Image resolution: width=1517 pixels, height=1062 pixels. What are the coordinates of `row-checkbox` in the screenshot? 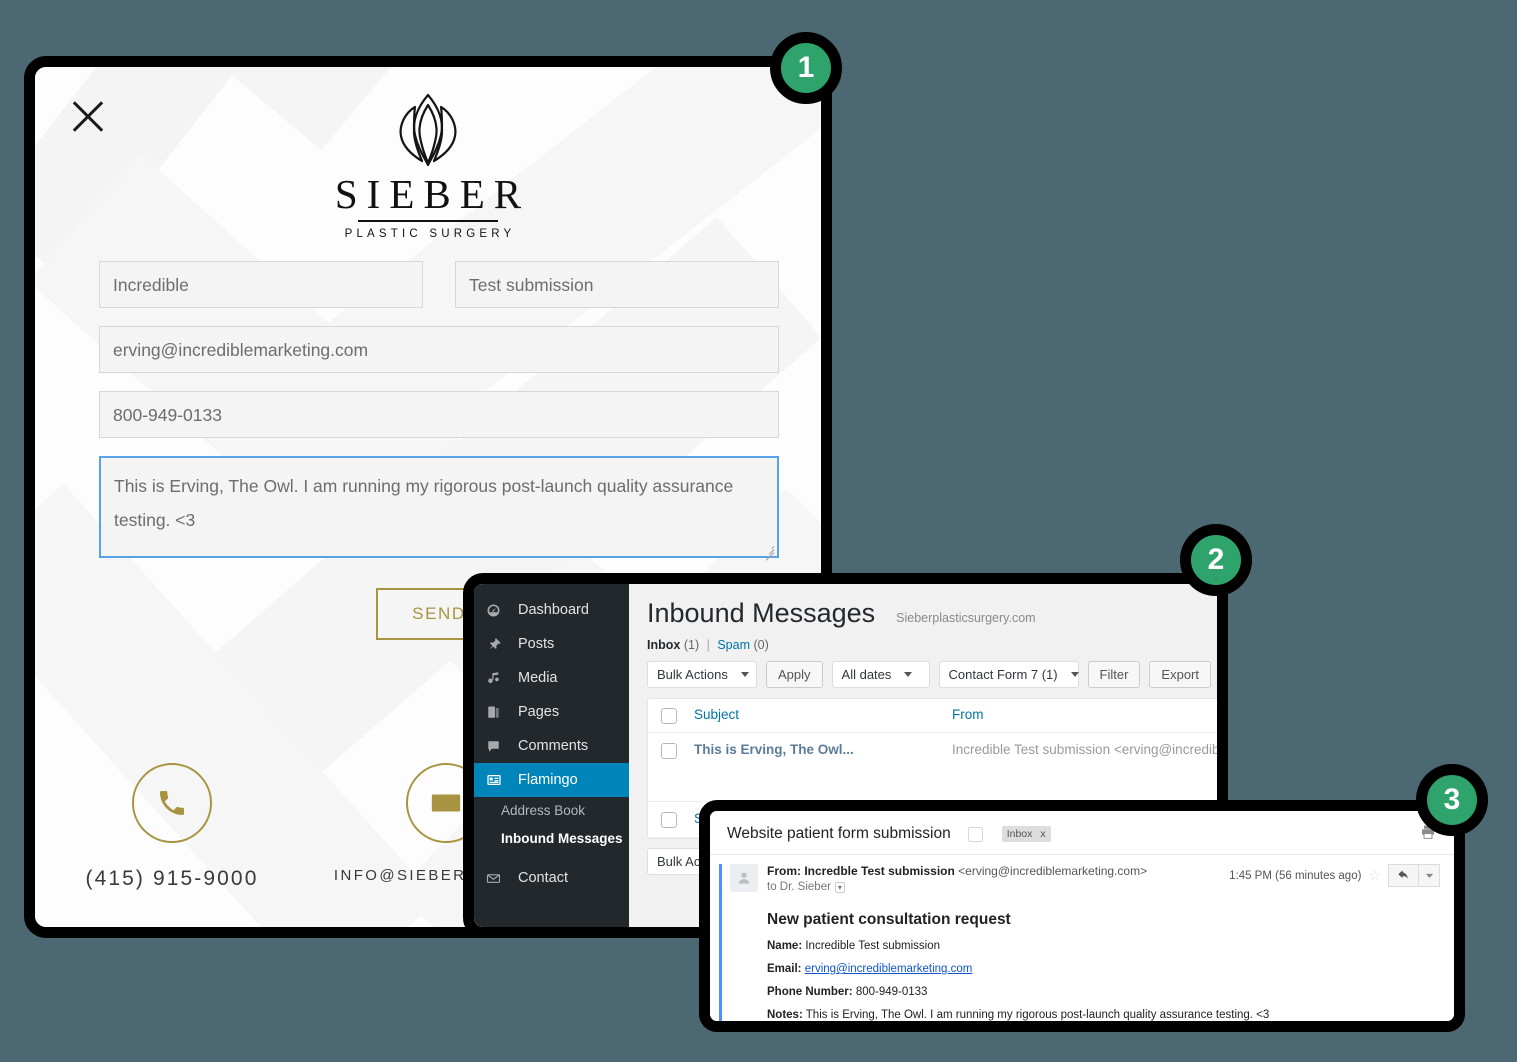 It's located at (669, 751).